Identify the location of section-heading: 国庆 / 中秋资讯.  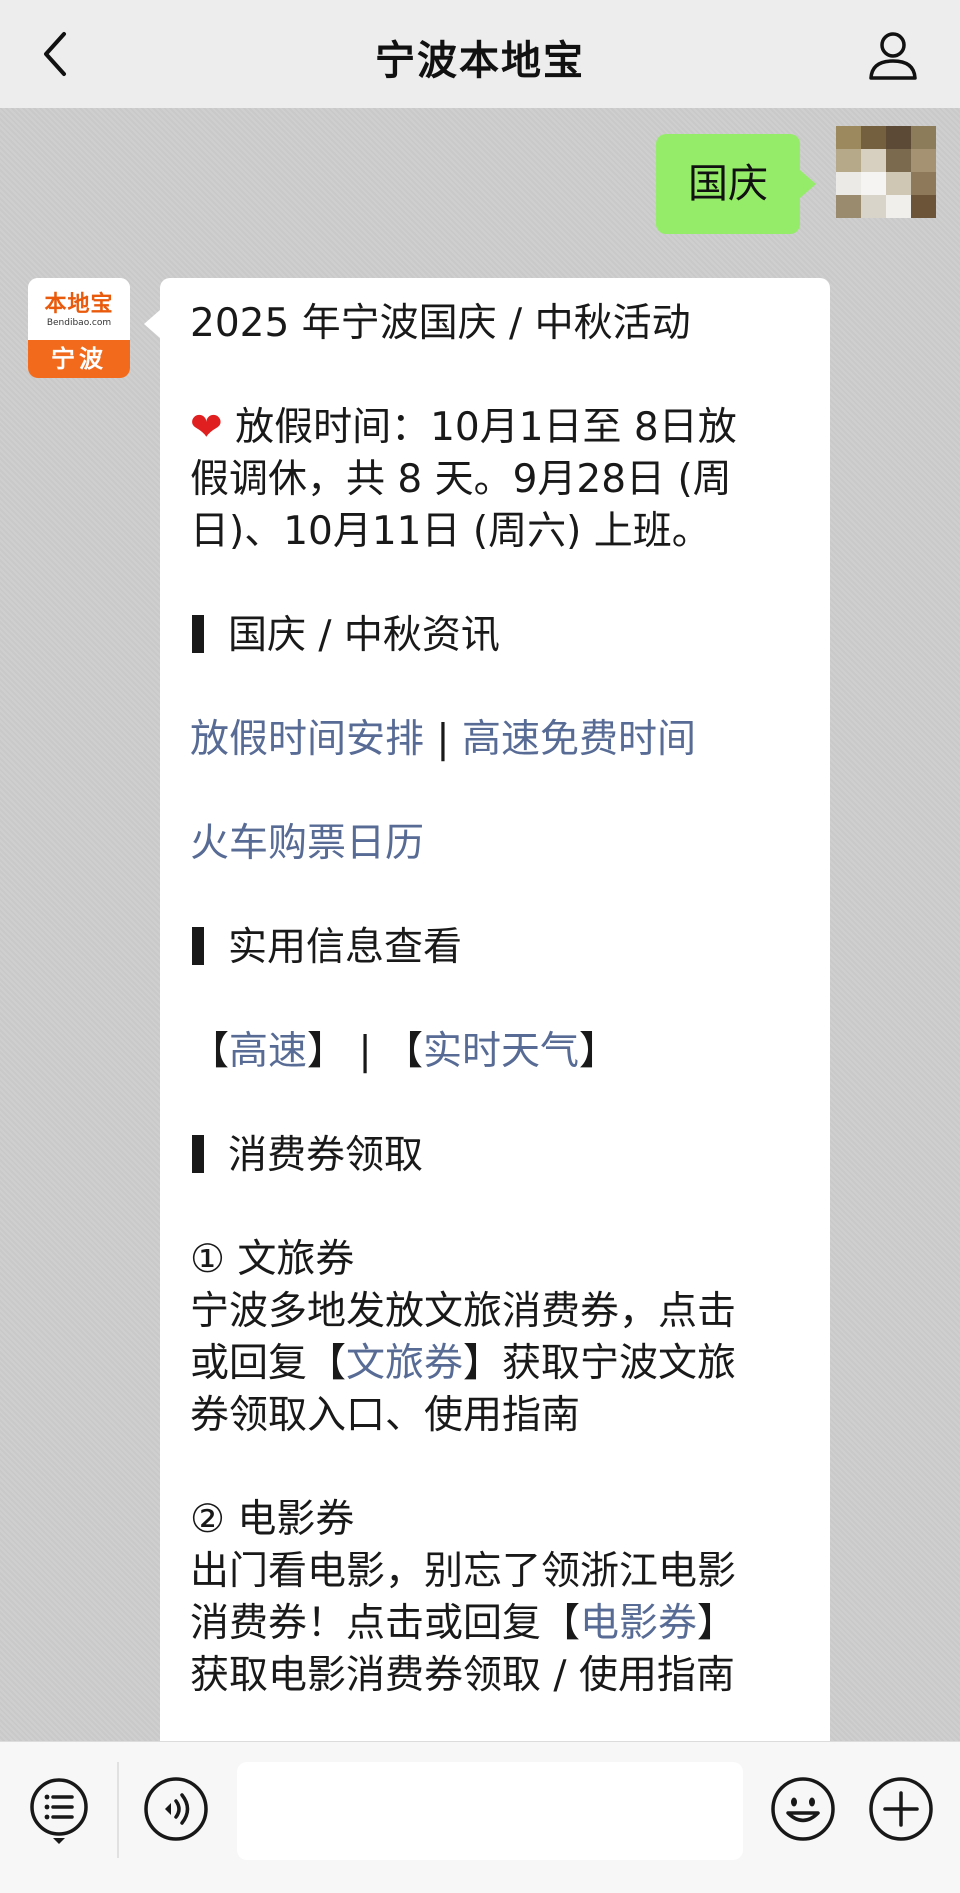
(496, 636).